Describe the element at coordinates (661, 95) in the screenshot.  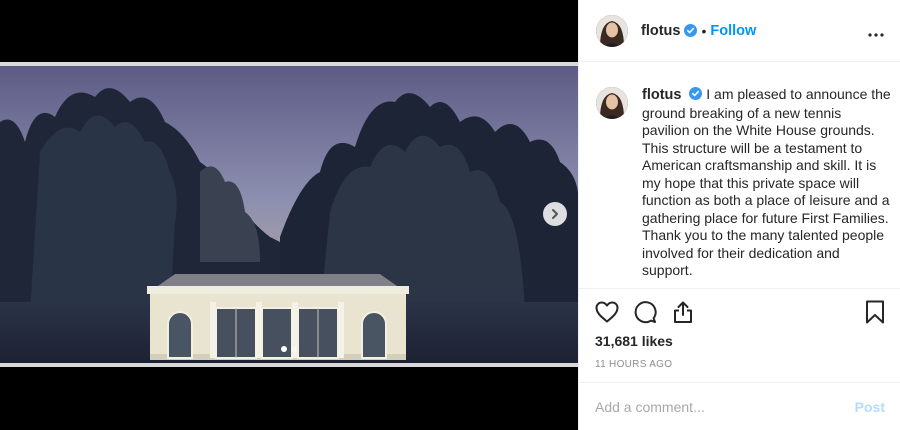
I see `caption-username: flotus` at that location.